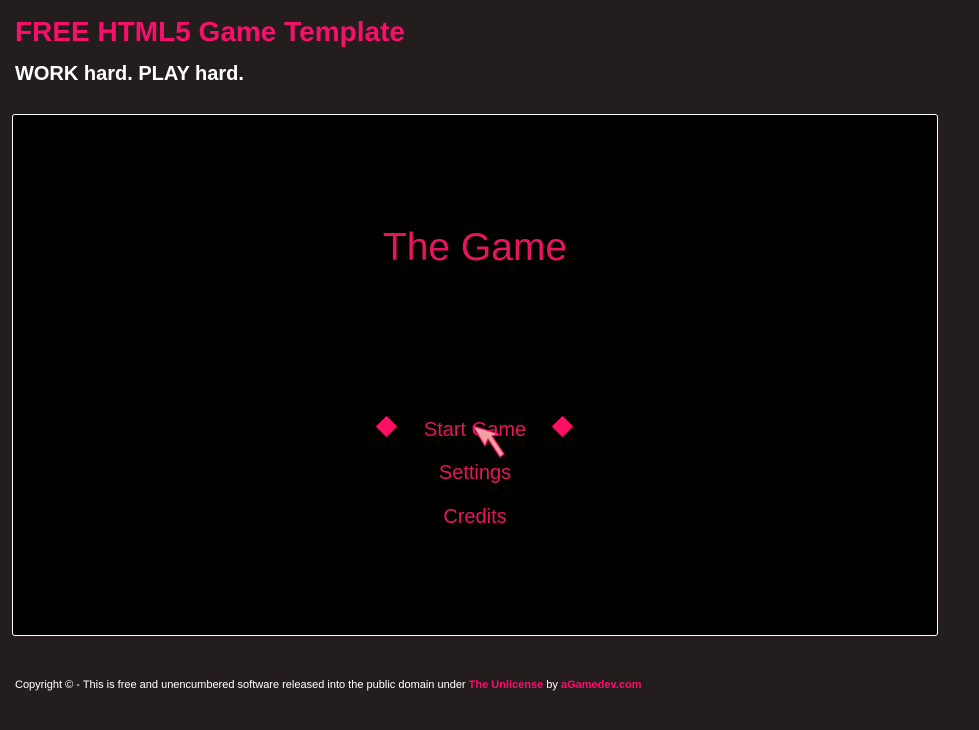  What do you see at coordinates (552, 685) in the screenshot?
I see `footer-by-text: by` at bounding box center [552, 685].